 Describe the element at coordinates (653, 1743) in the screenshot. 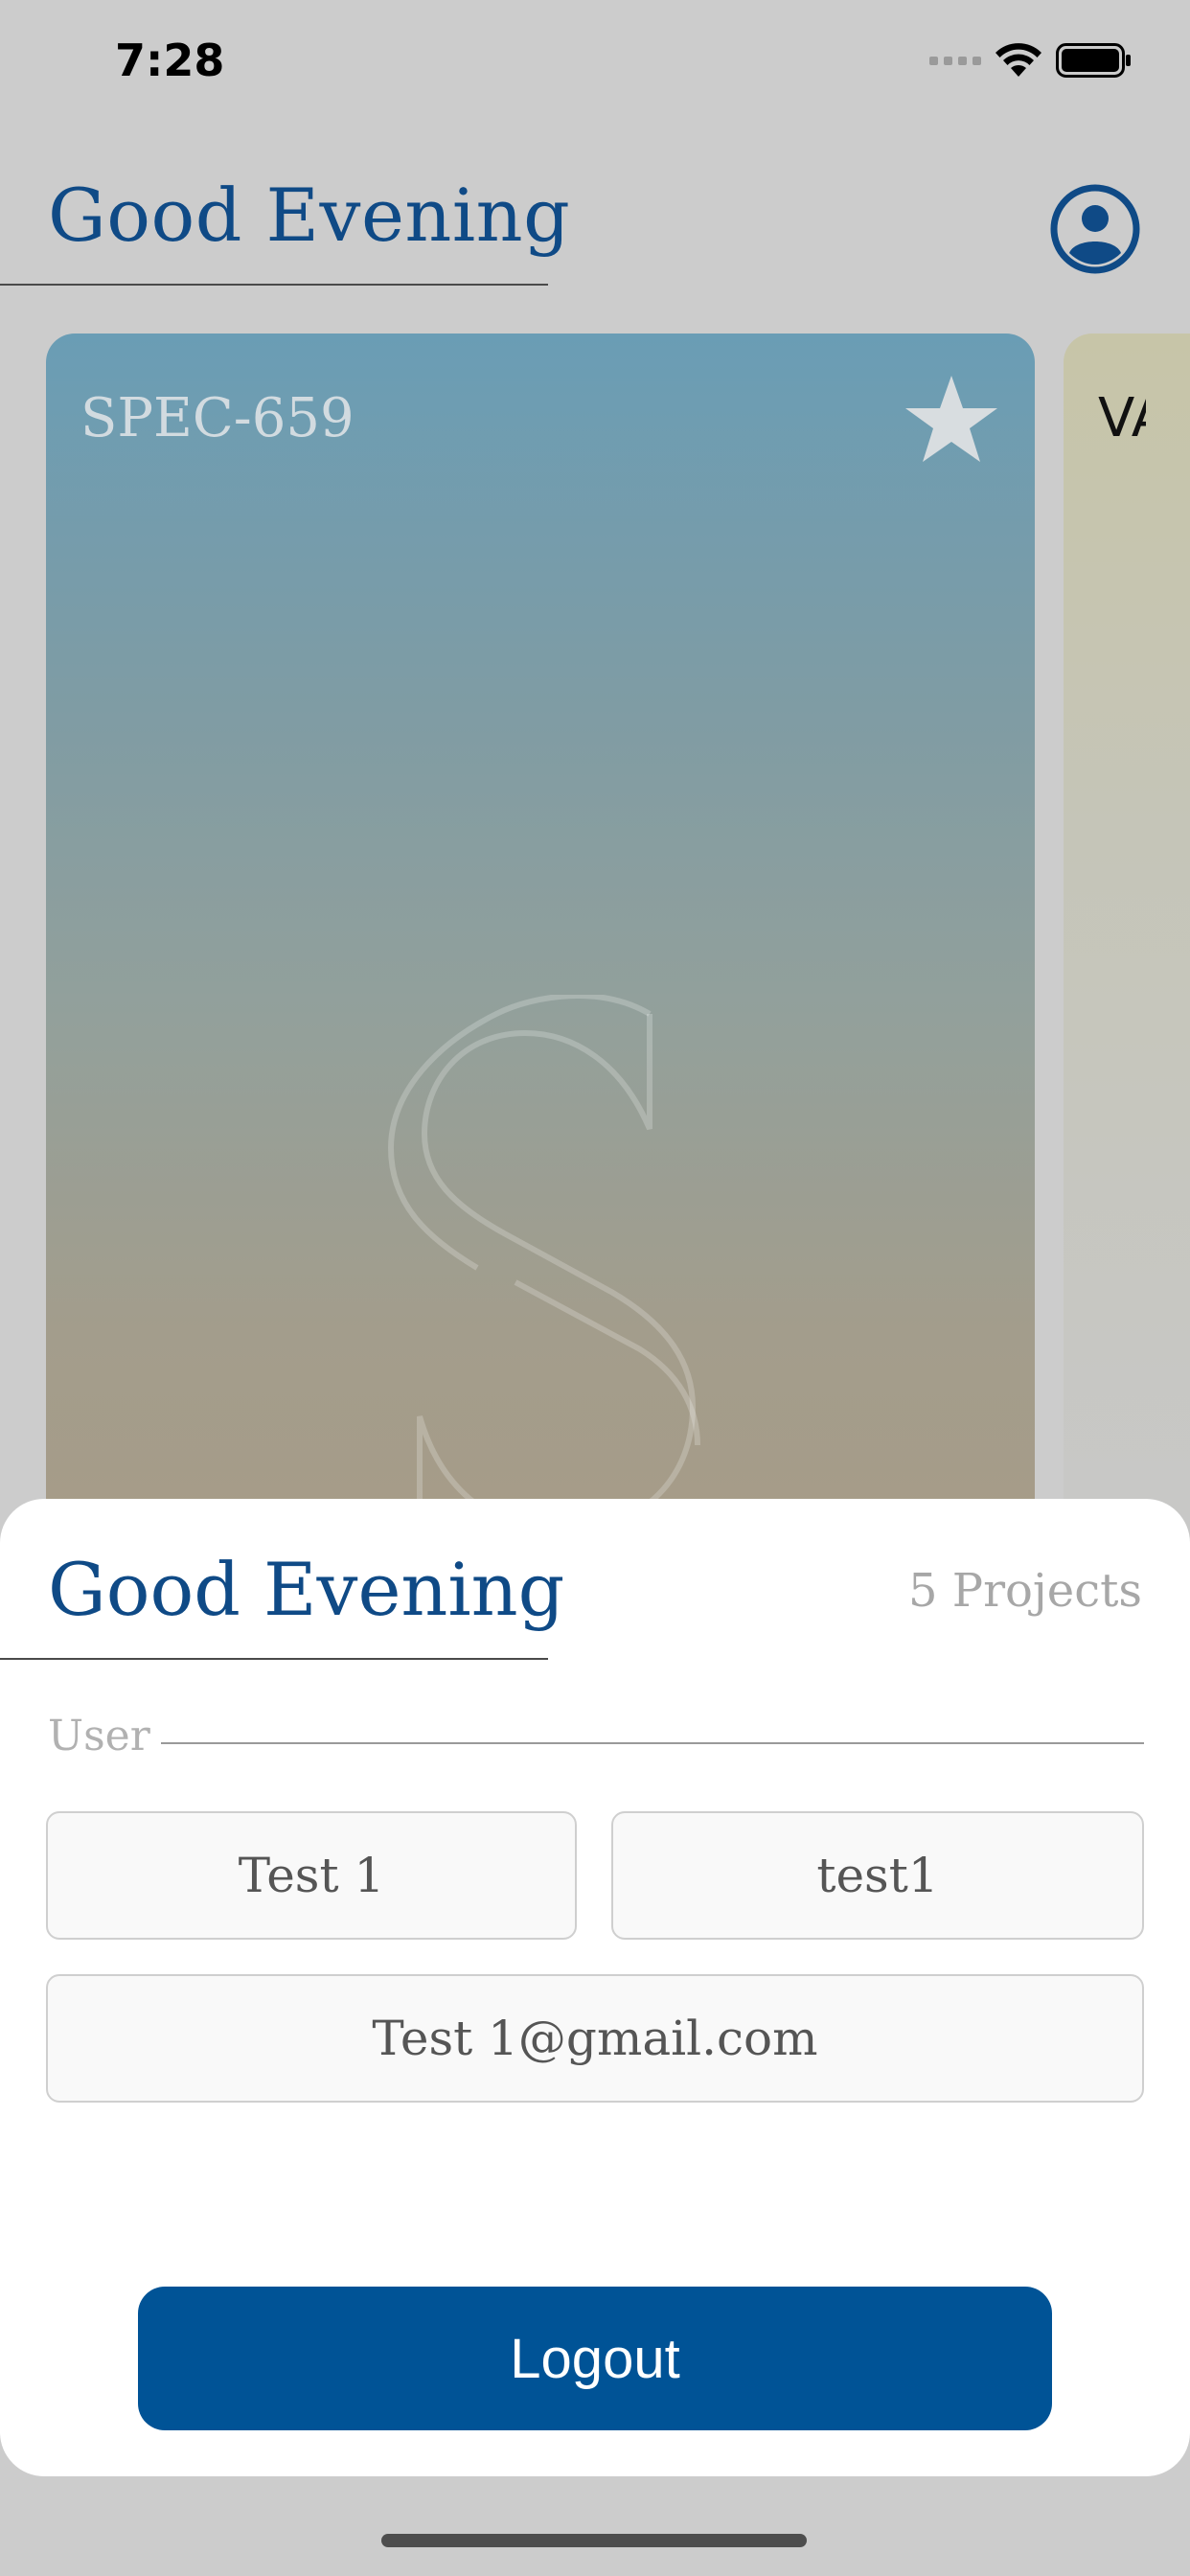

I see `user-section-divider` at that location.